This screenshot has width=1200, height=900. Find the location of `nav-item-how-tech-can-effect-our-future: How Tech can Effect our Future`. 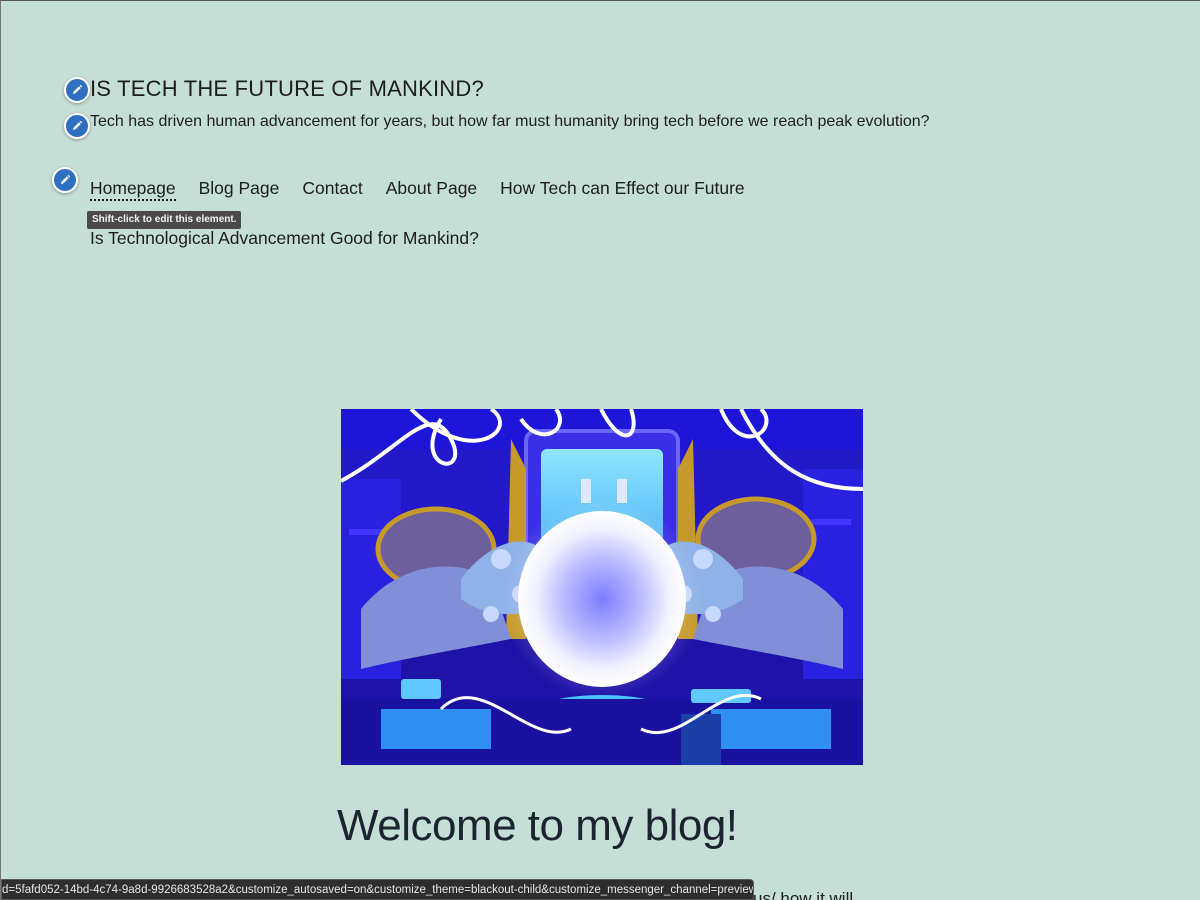

nav-item-how-tech-can-effect-our-future: How Tech can Effect our Future is located at coordinates (622, 189).